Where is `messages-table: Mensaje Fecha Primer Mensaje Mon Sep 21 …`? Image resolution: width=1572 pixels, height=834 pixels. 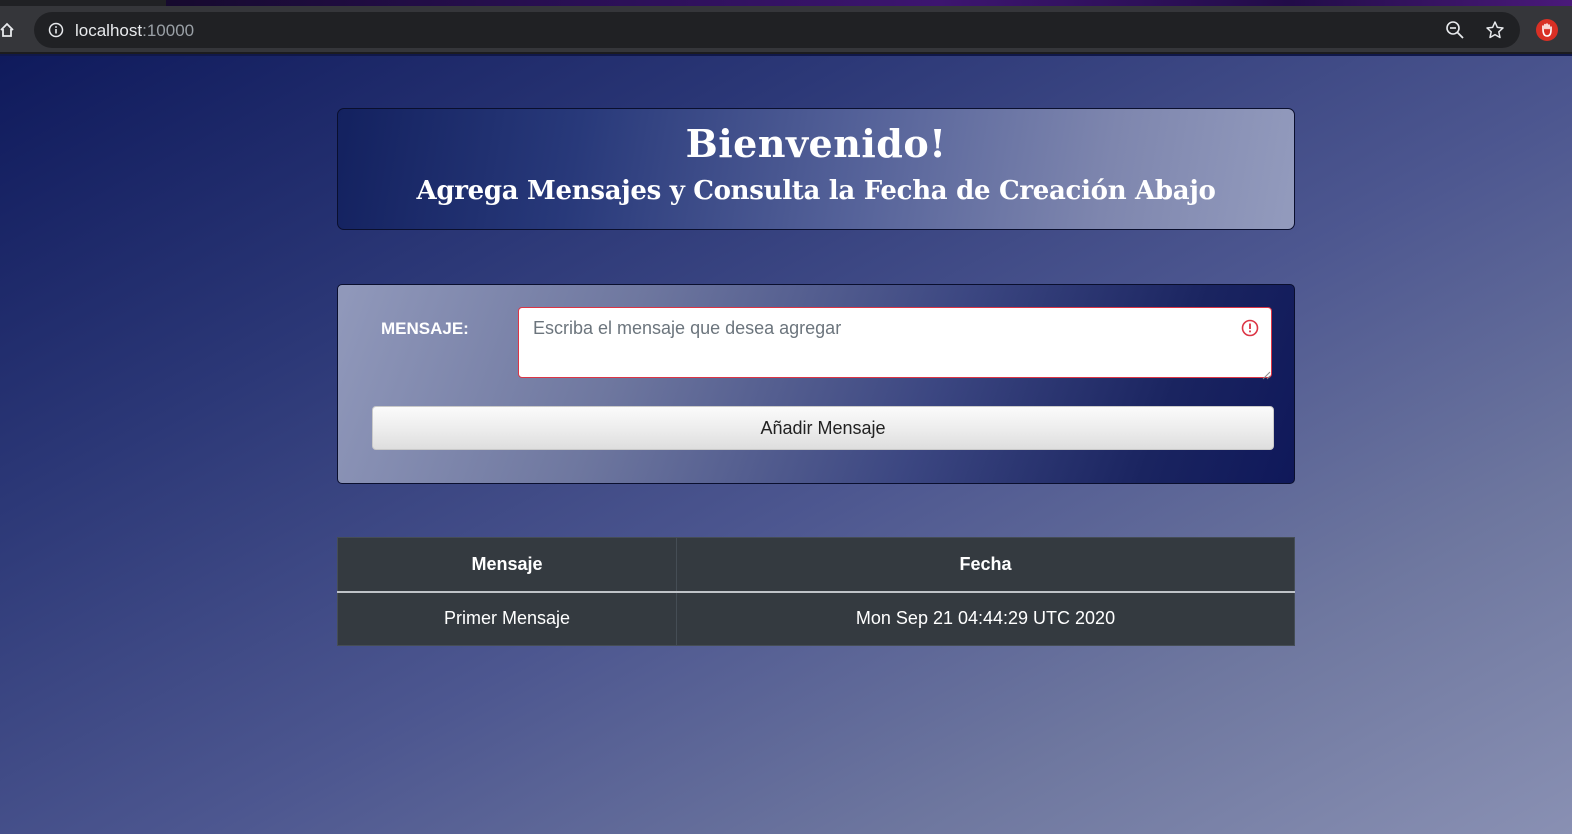
messages-table: Mensaje Fecha Primer Mensaje Mon Sep 21 … is located at coordinates (816, 591).